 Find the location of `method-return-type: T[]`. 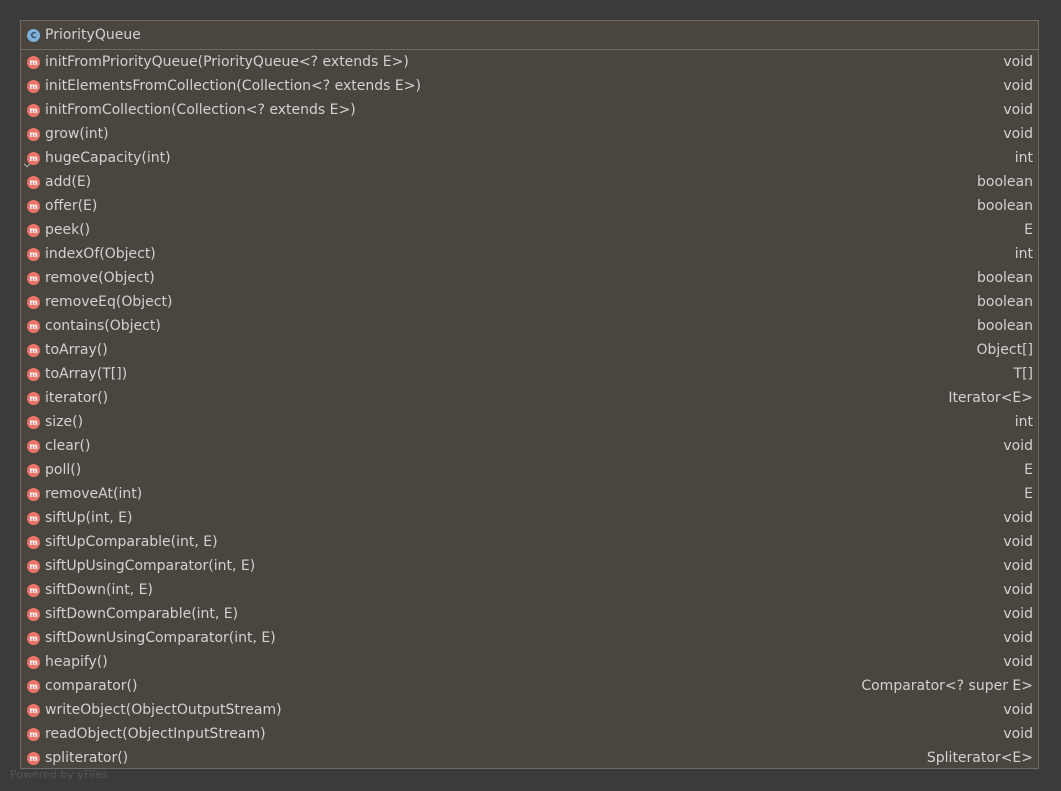

method-return-type: T[] is located at coordinates (1023, 374).